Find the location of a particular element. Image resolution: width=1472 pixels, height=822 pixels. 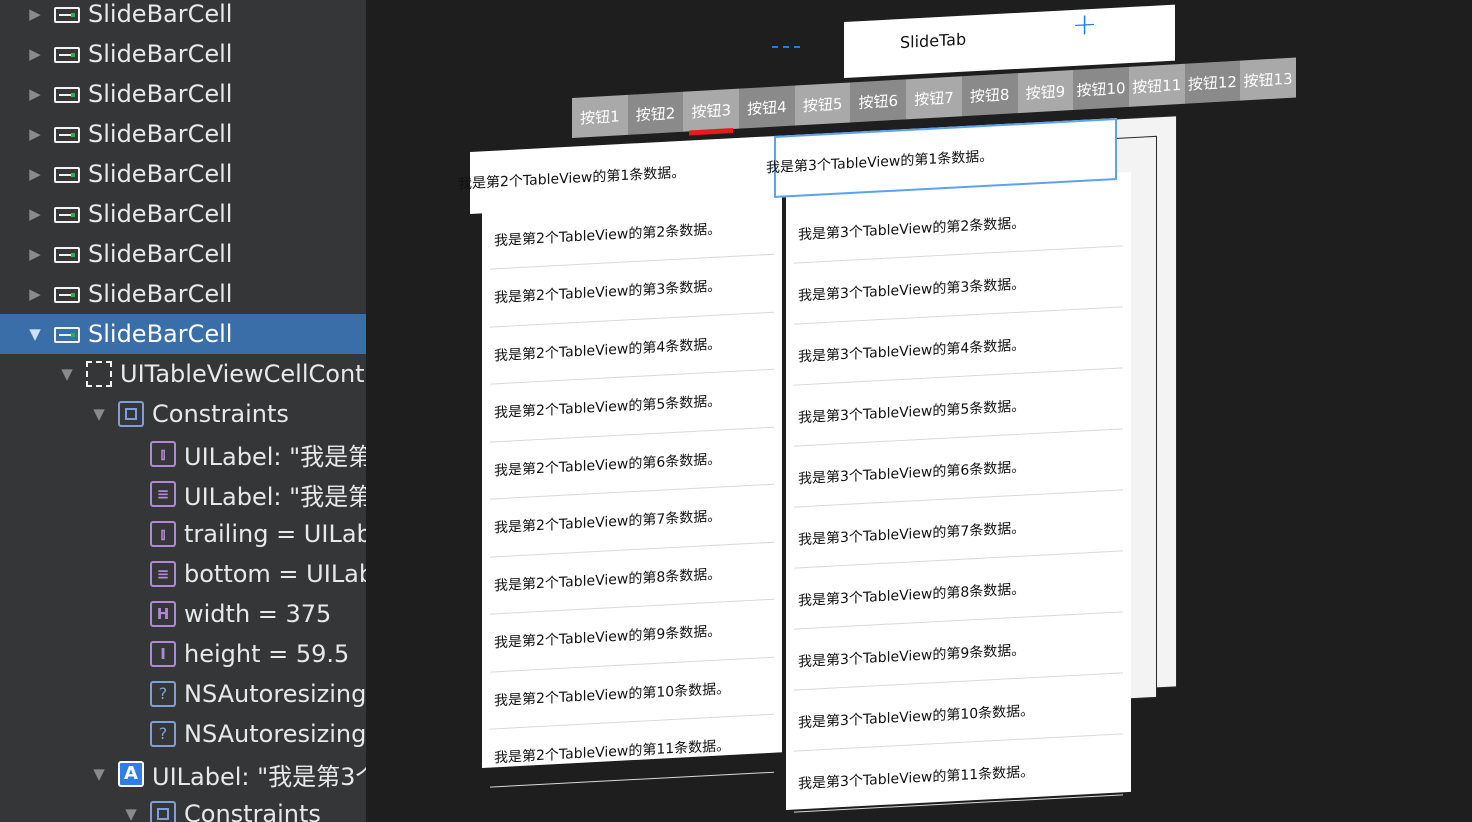

tab-button: 按钮8 is located at coordinates (989, 95).